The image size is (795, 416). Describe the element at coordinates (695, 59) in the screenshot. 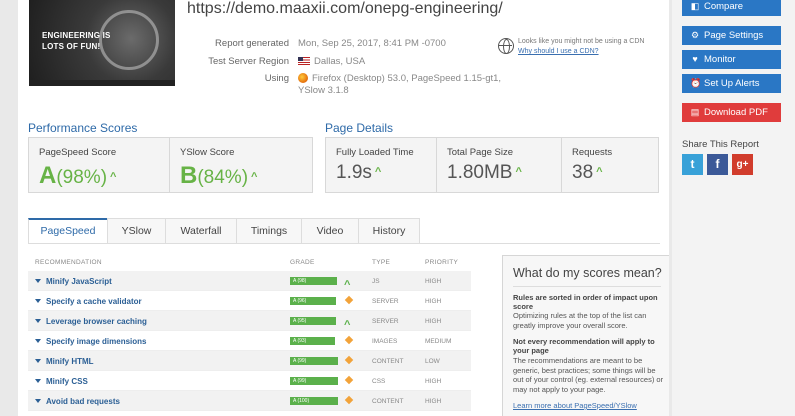

I see `pulse-icon: ♥` at that location.